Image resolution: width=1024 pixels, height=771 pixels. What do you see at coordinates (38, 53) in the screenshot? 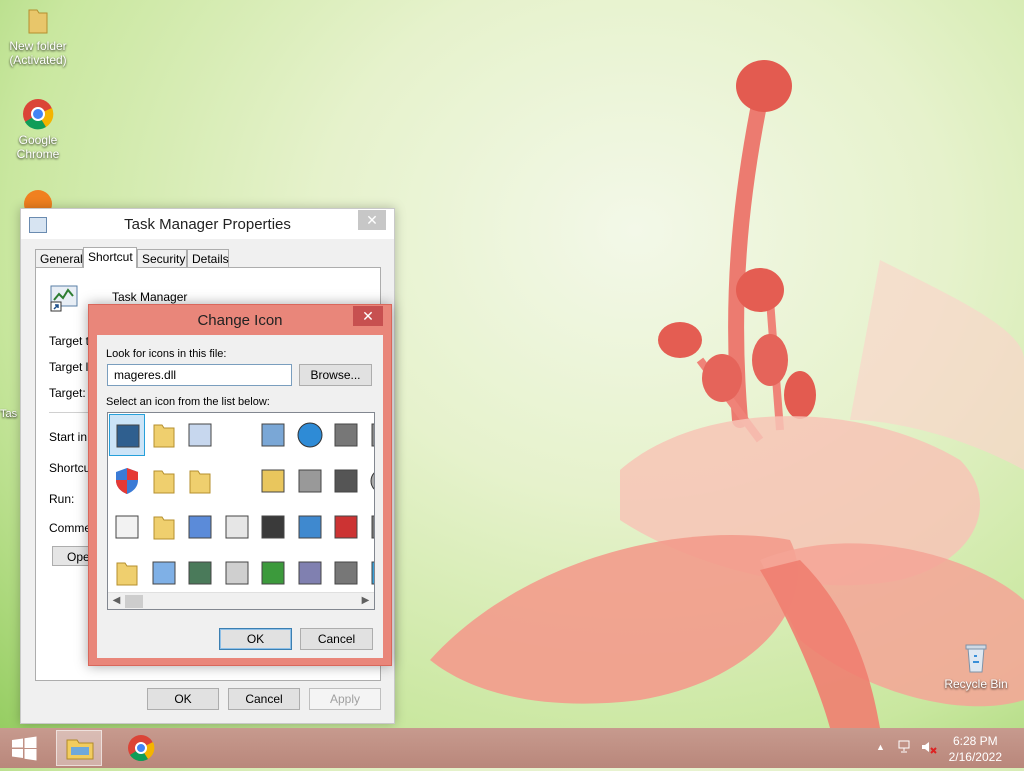
I see `desktop-icon-label: New folder (Activated)` at bounding box center [38, 53].